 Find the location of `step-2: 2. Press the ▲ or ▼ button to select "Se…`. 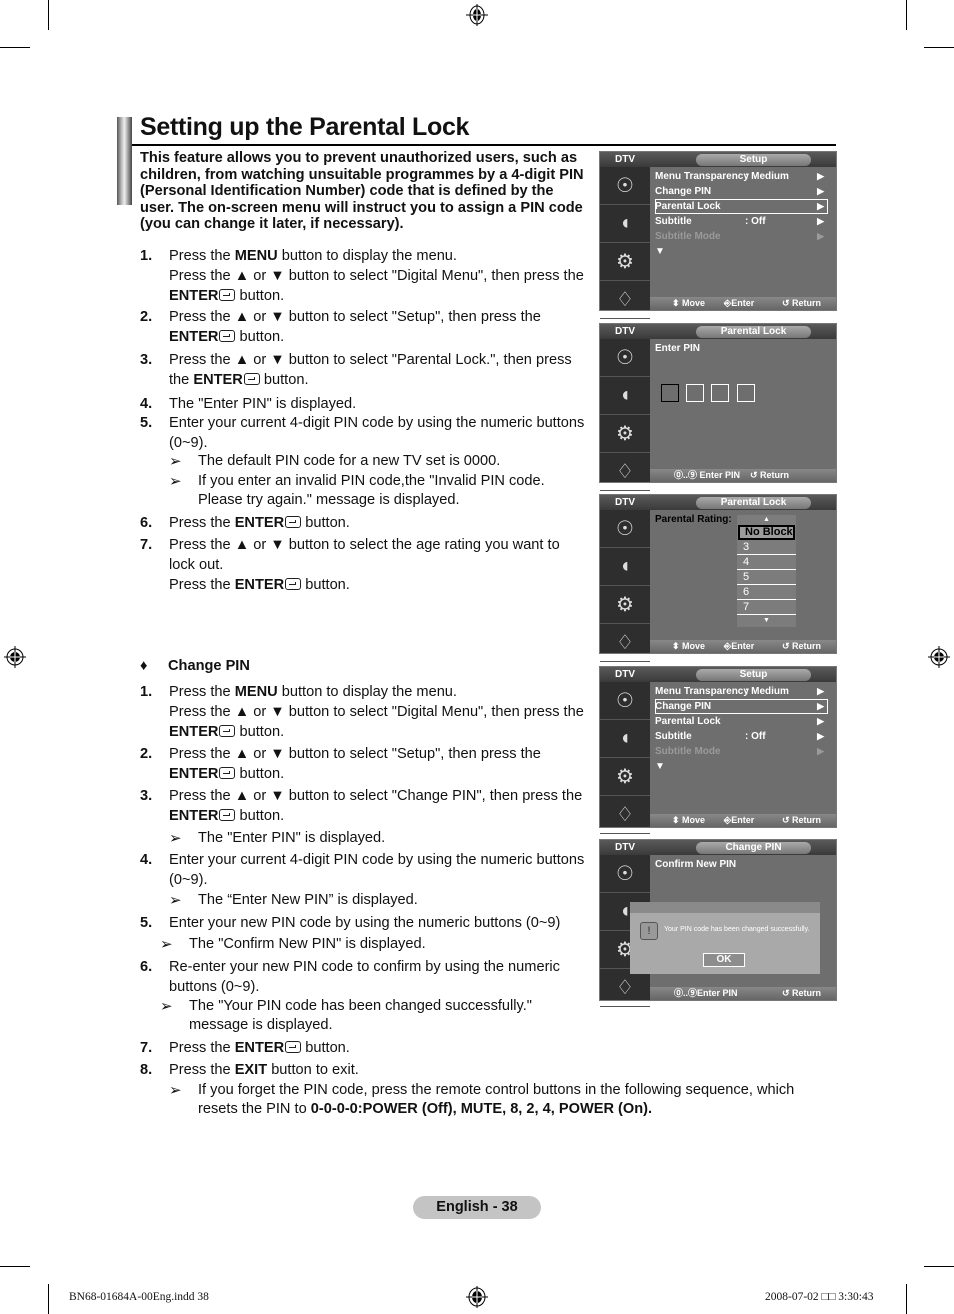

step-2: 2. Press the ▲ or ▼ button to select "Se… is located at coordinates (340, 327).